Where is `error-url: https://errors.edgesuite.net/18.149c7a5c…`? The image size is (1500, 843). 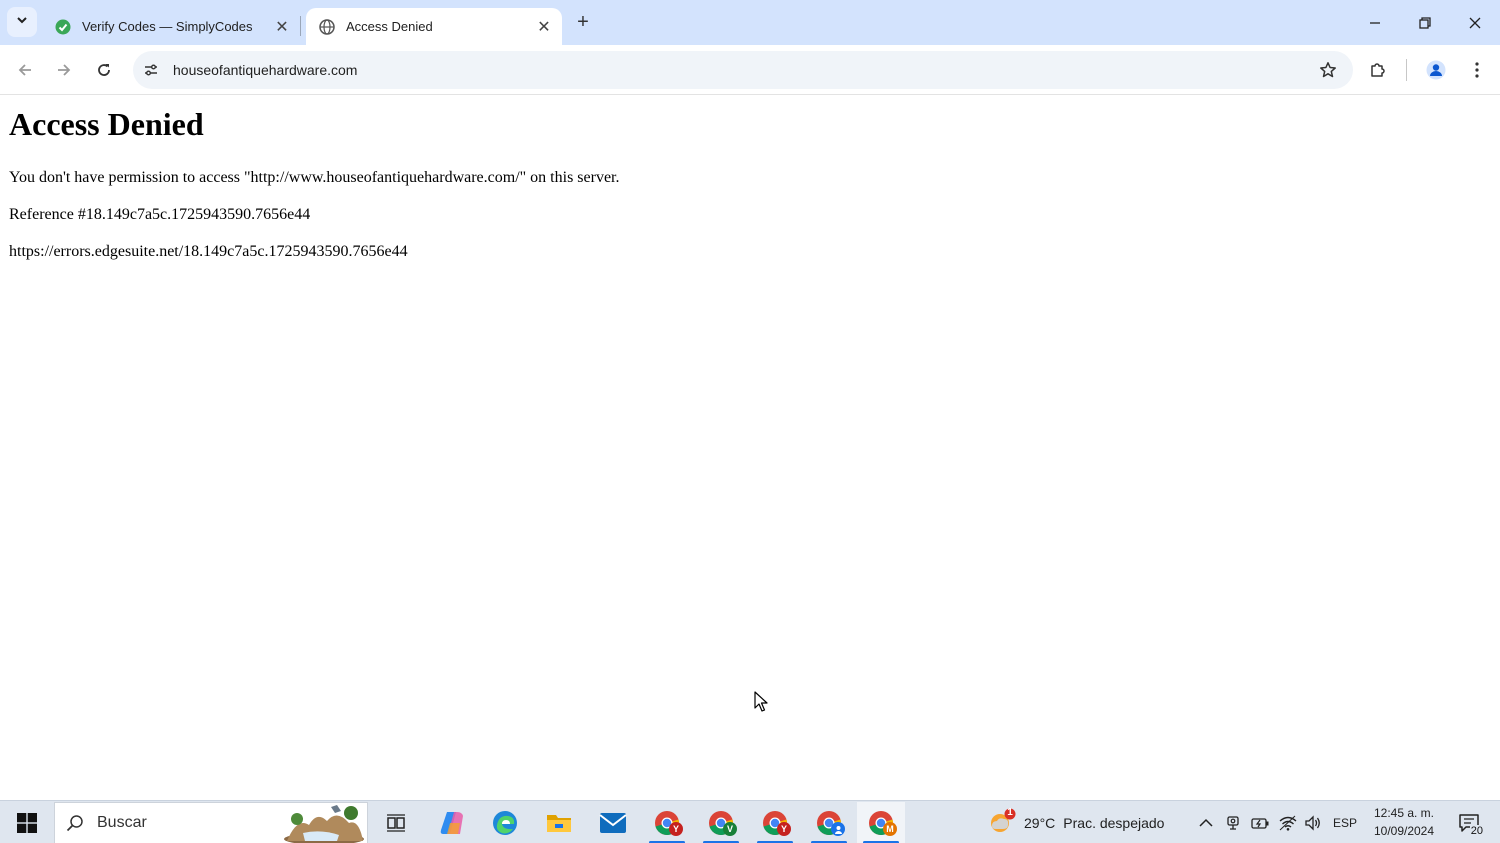
error-url: https://errors.edgesuite.net/18.149c7a5c… is located at coordinates (208, 251).